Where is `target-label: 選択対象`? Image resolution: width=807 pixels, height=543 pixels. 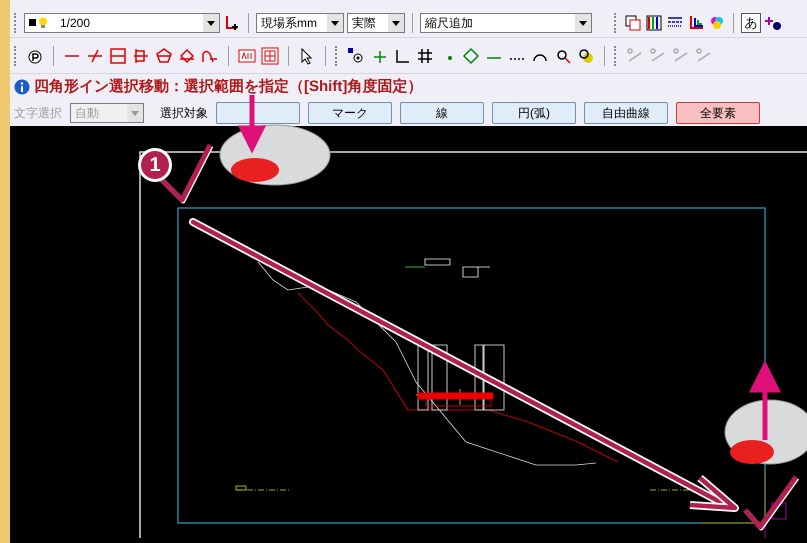 target-label: 選択対象 is located at coordinates (184, 113).